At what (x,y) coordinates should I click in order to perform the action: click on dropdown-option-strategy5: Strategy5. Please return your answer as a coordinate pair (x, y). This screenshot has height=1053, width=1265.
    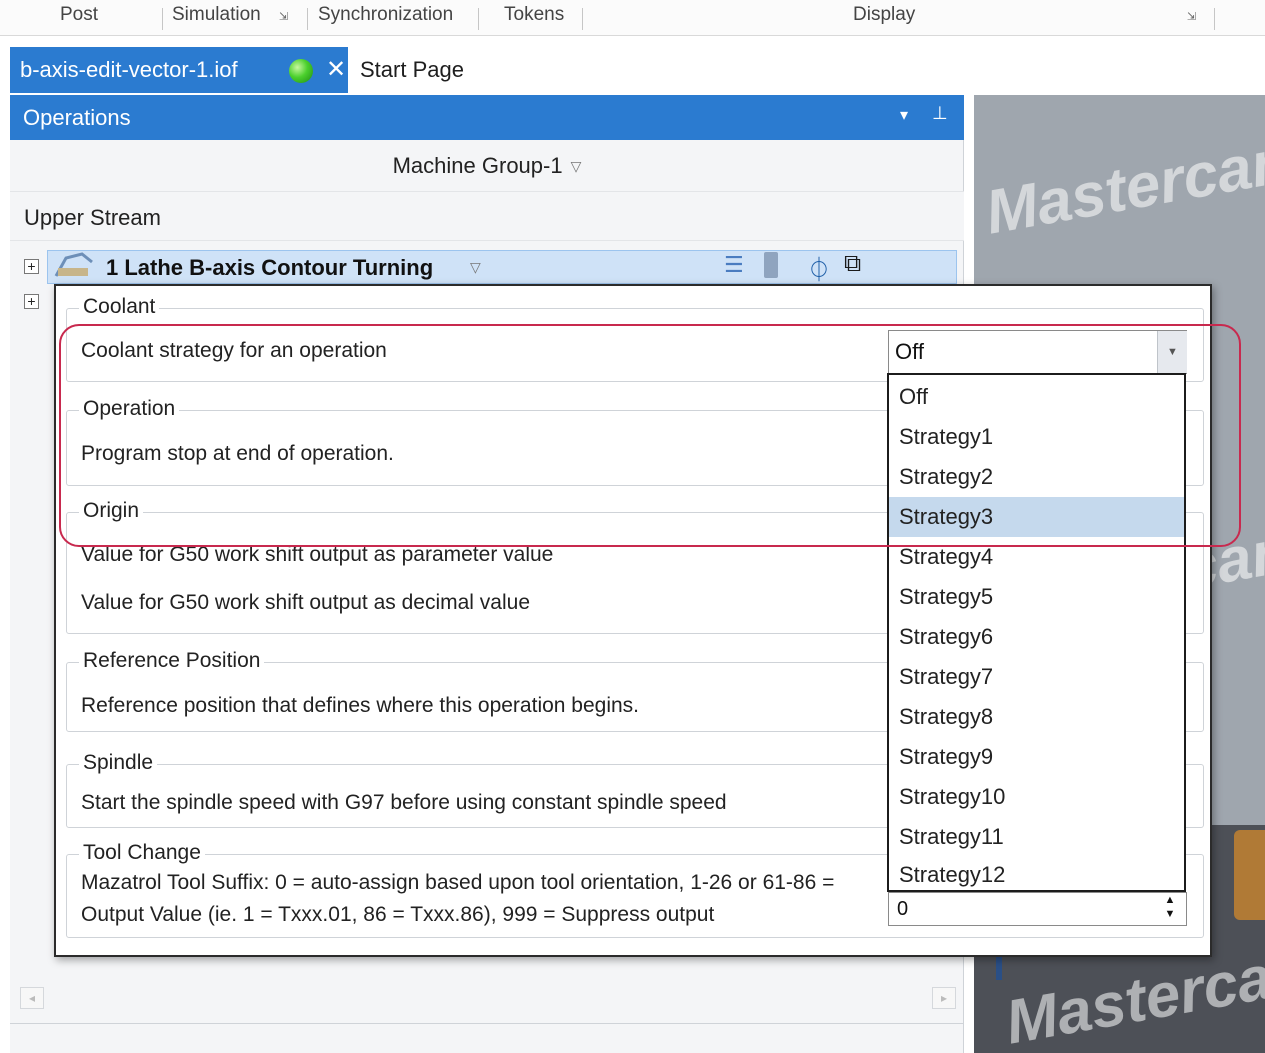
    Looking at the image, I should click on (1036, 597).